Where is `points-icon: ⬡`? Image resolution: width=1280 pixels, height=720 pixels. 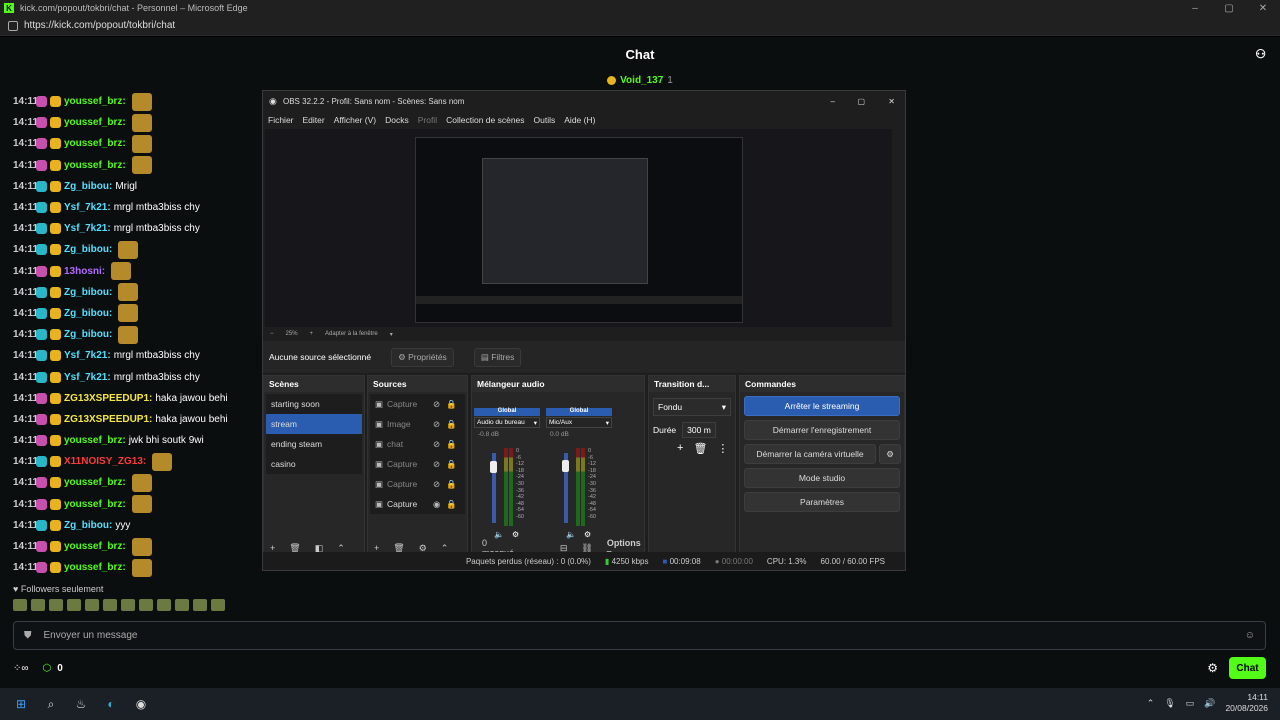 points-icon: ⬡ is located at coordinates (47, 668).